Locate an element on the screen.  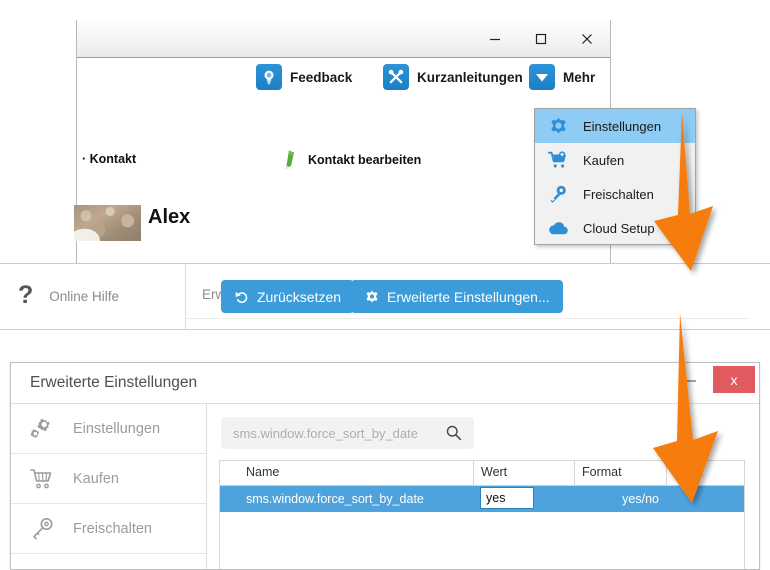
sidebar-item-einstellungen: Einstellungen is located at coordinates (108, 429).